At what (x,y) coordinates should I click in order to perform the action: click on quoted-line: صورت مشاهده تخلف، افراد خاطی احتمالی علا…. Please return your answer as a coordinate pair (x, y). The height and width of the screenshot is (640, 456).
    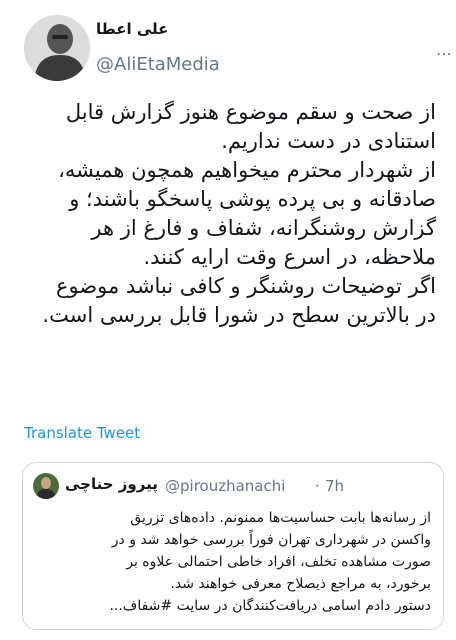
    Looking at the image, I should click on (278, 562).